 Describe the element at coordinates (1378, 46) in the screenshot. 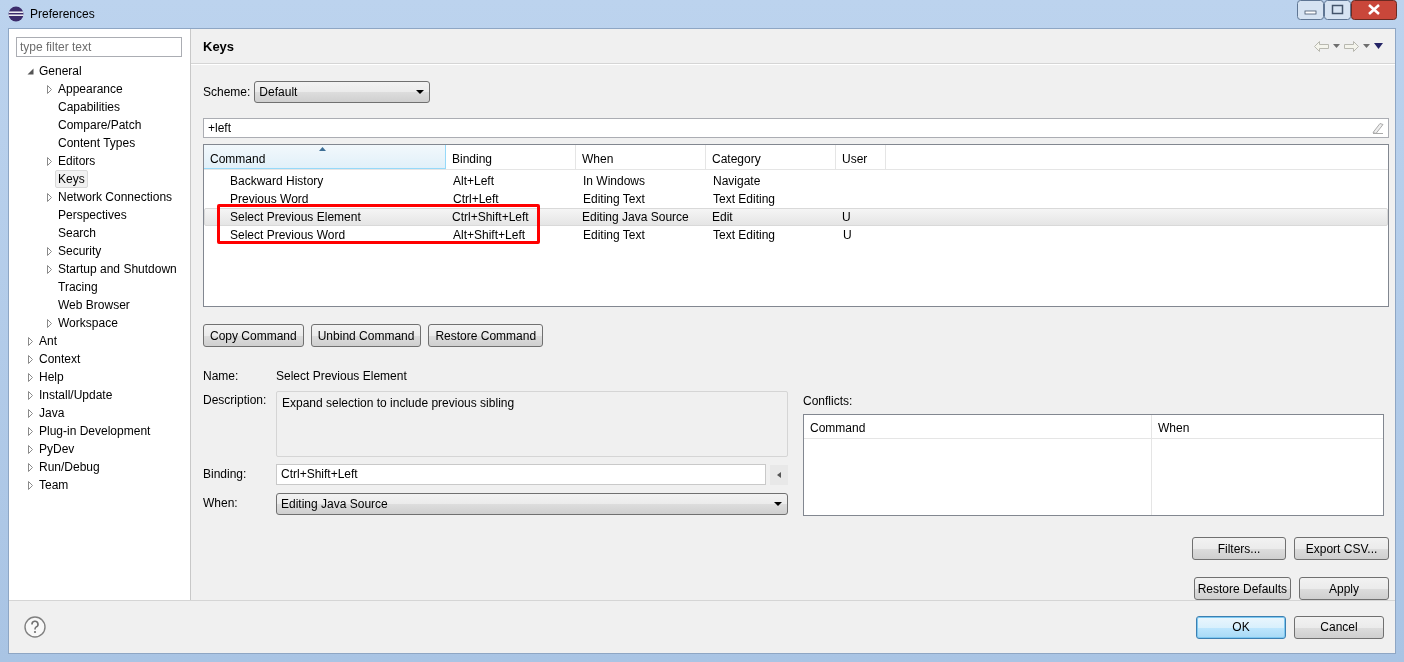

I see `view-menu-icon` at that location.